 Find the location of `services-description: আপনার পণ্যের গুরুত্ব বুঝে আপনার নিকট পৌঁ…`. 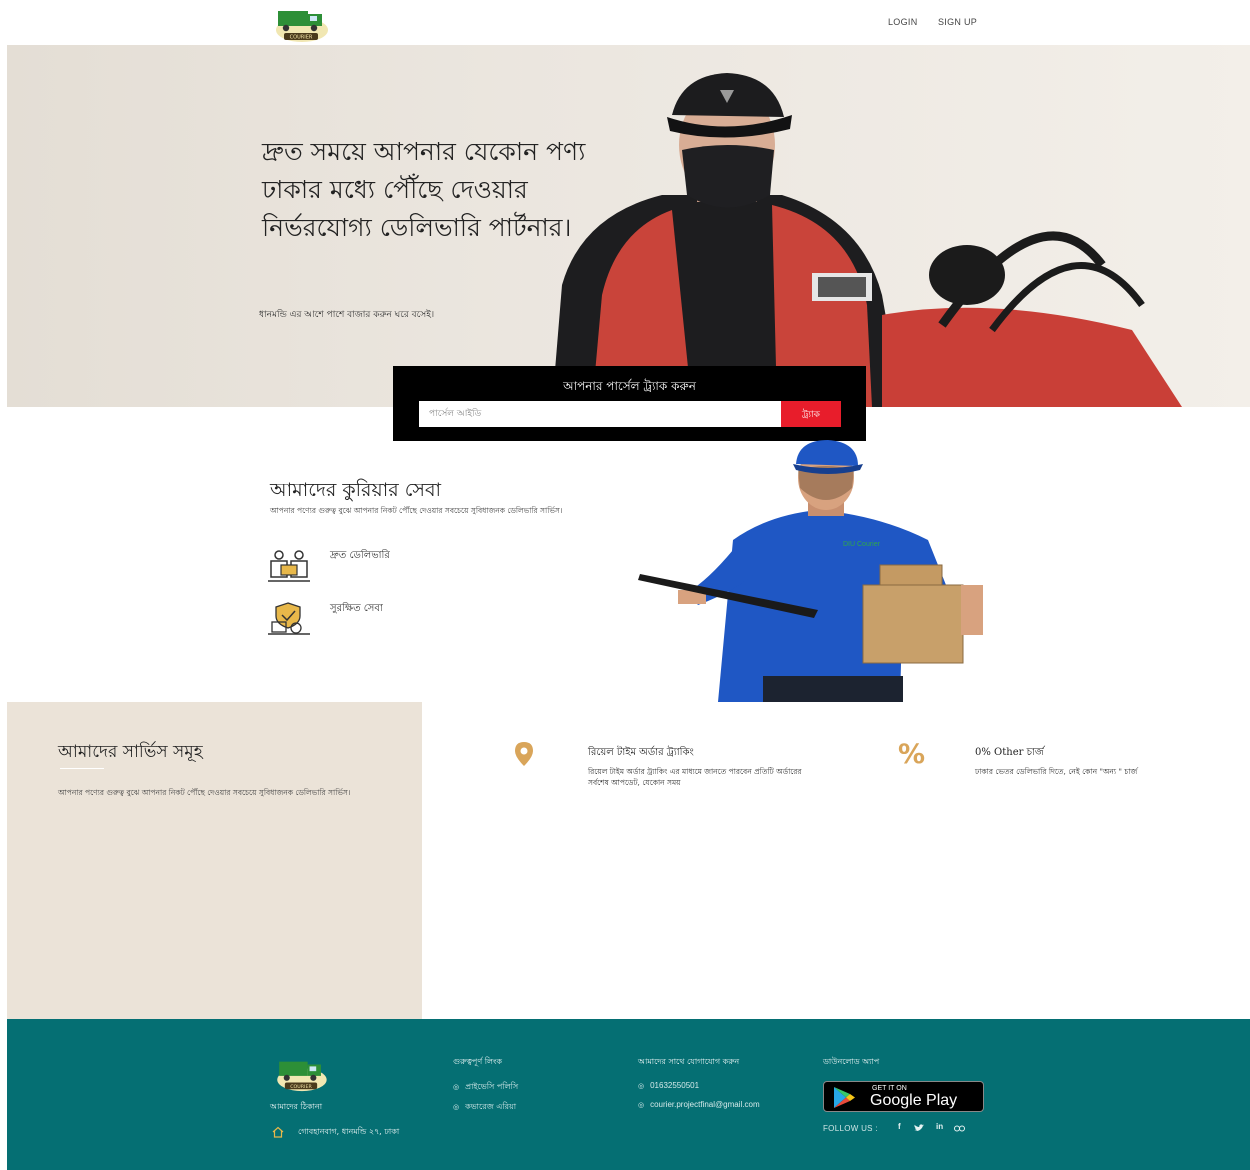

services-description: আপনার পণ্যের গুরুত্ব বুঝে আপনার নিকট পৌঁ… is located at coordinates (204, 792).